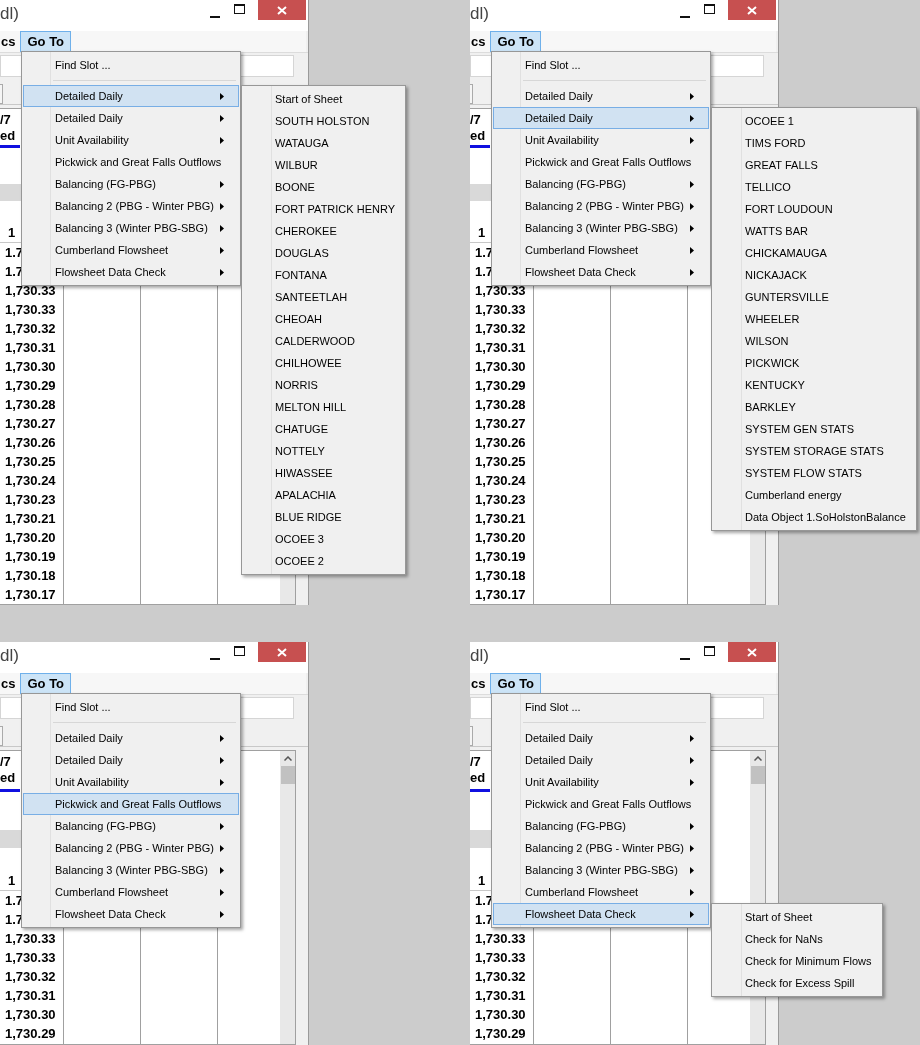 This screenshot has height=1045, width=920. I want to click on menu-item: Data Object 1.SoHolstonBalance, so click(814, 517).